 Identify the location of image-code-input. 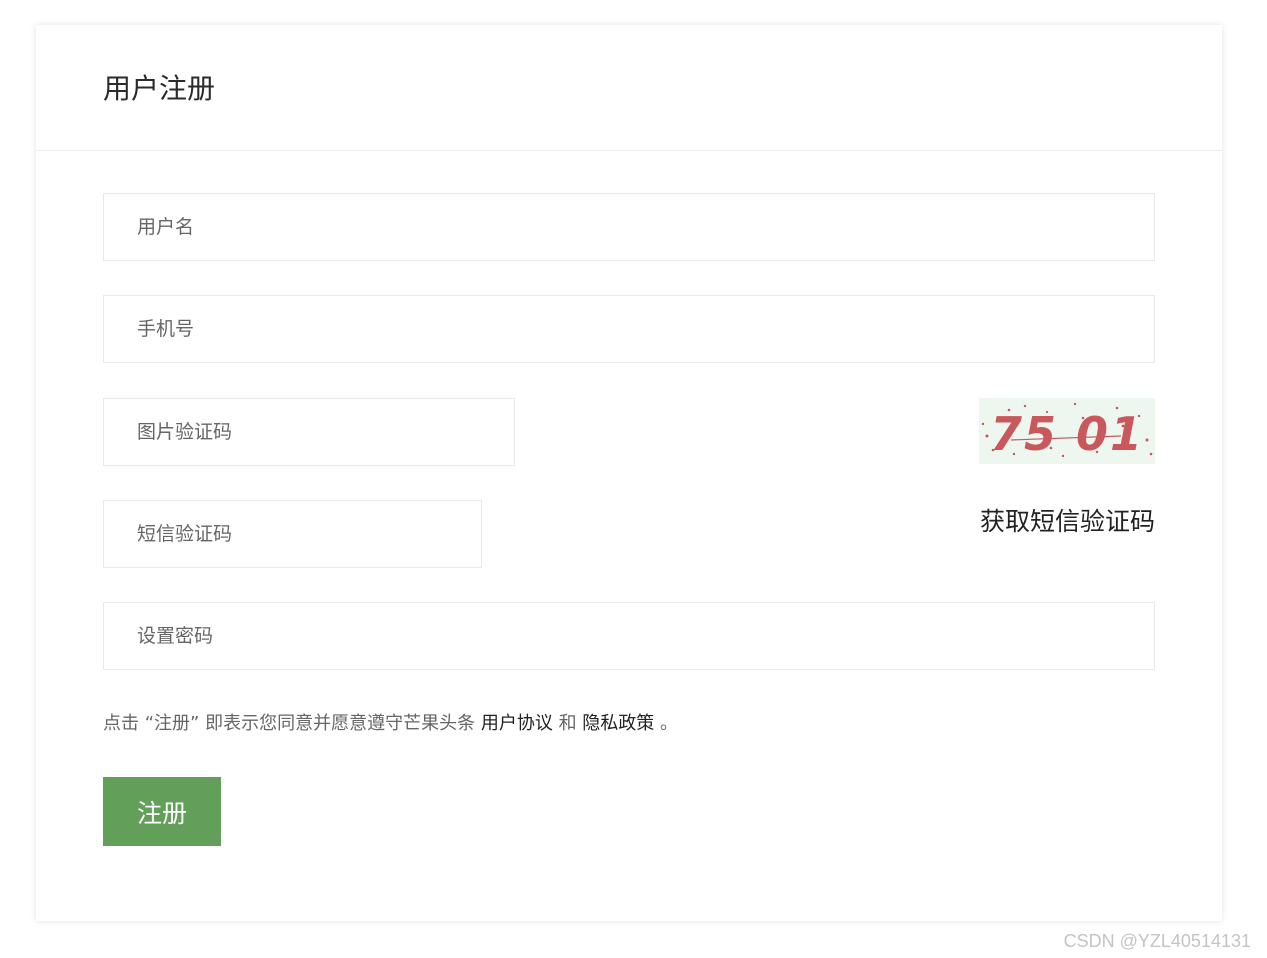
(309, 432).